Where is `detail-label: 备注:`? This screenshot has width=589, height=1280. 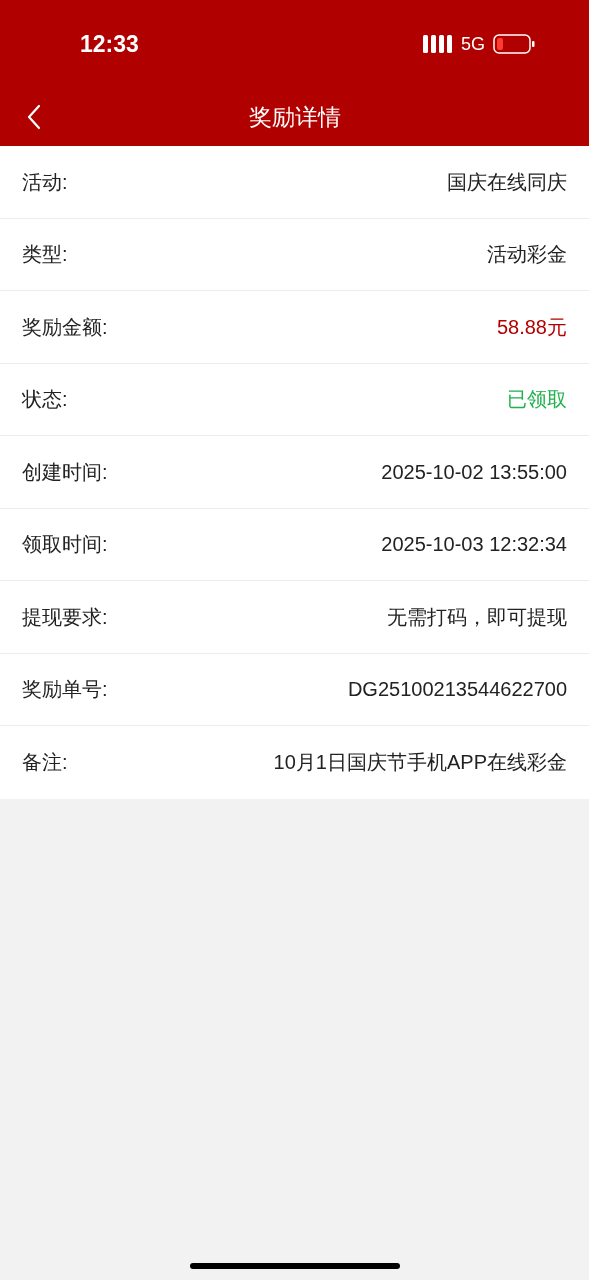 detail-label: 备注: is located at coordinates (45, 763).